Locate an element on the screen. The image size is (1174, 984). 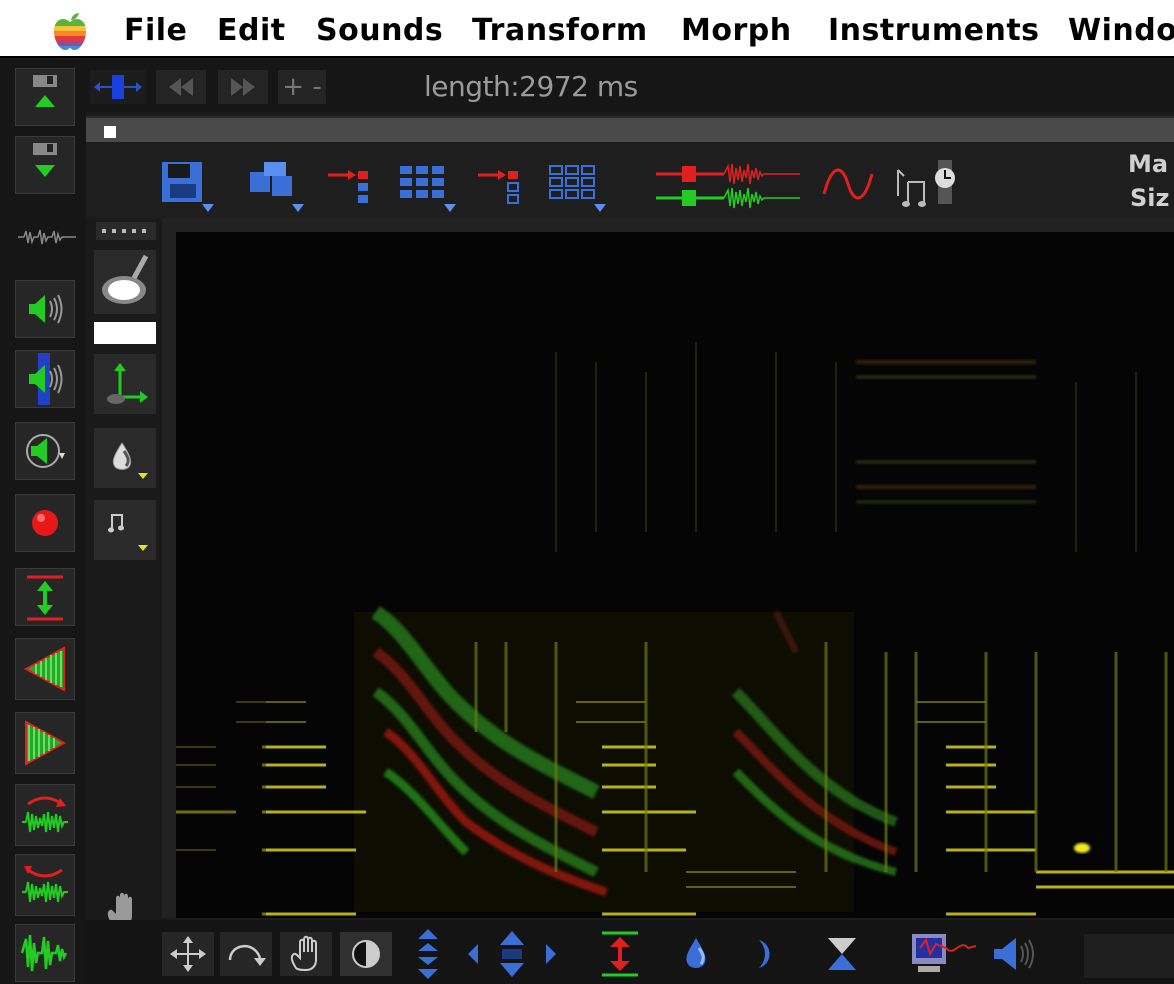
rewind-button is located at coordinates (181, 87).